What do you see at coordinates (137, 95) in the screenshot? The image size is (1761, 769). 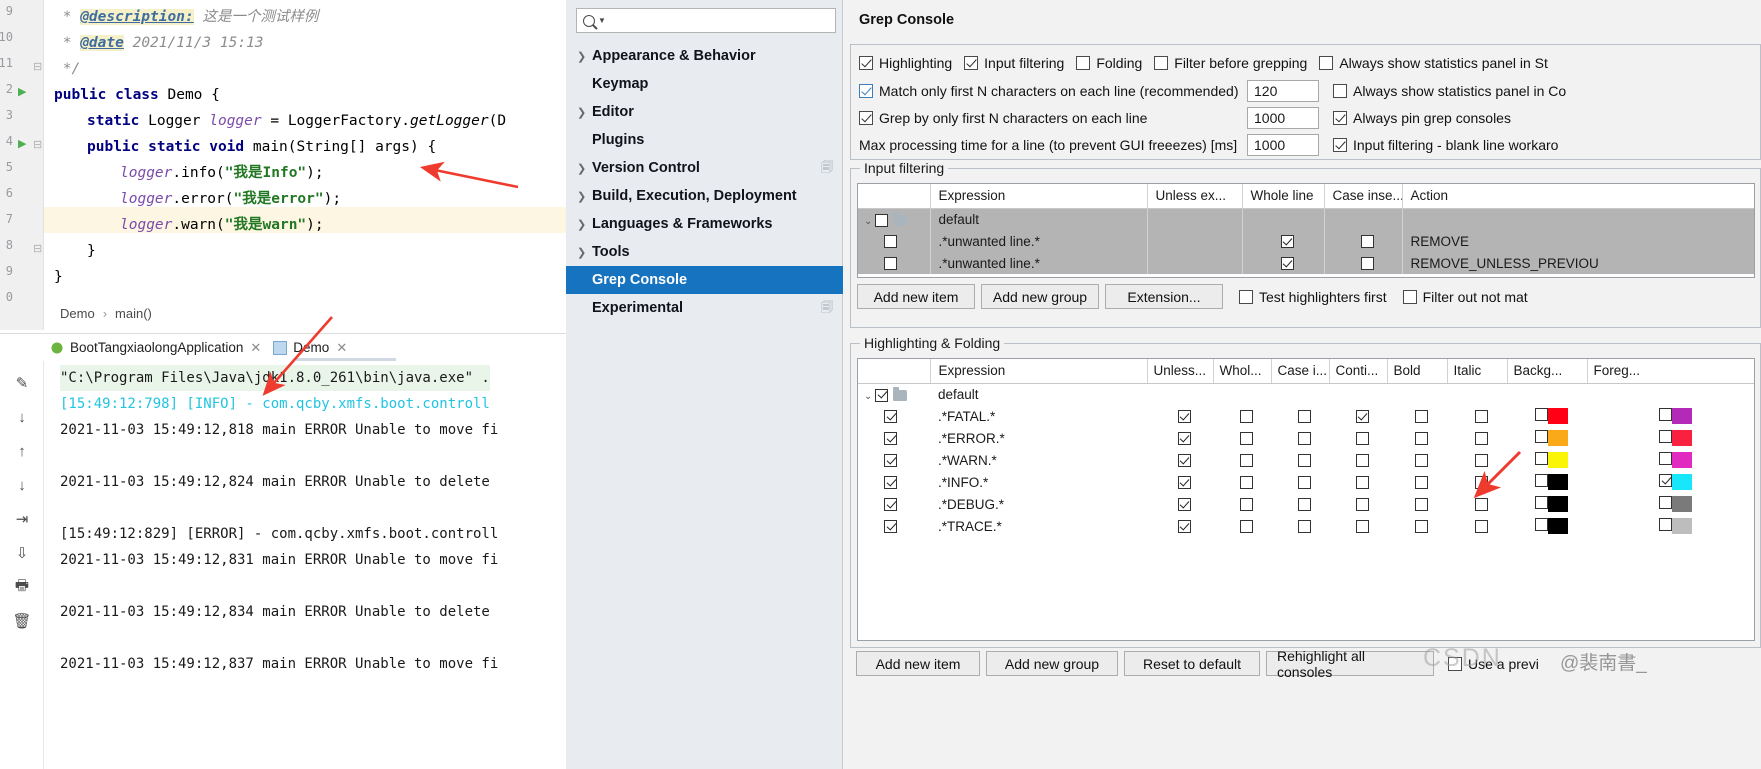 I see `code-line: public class Demo {` at bounding box center [137, 95].